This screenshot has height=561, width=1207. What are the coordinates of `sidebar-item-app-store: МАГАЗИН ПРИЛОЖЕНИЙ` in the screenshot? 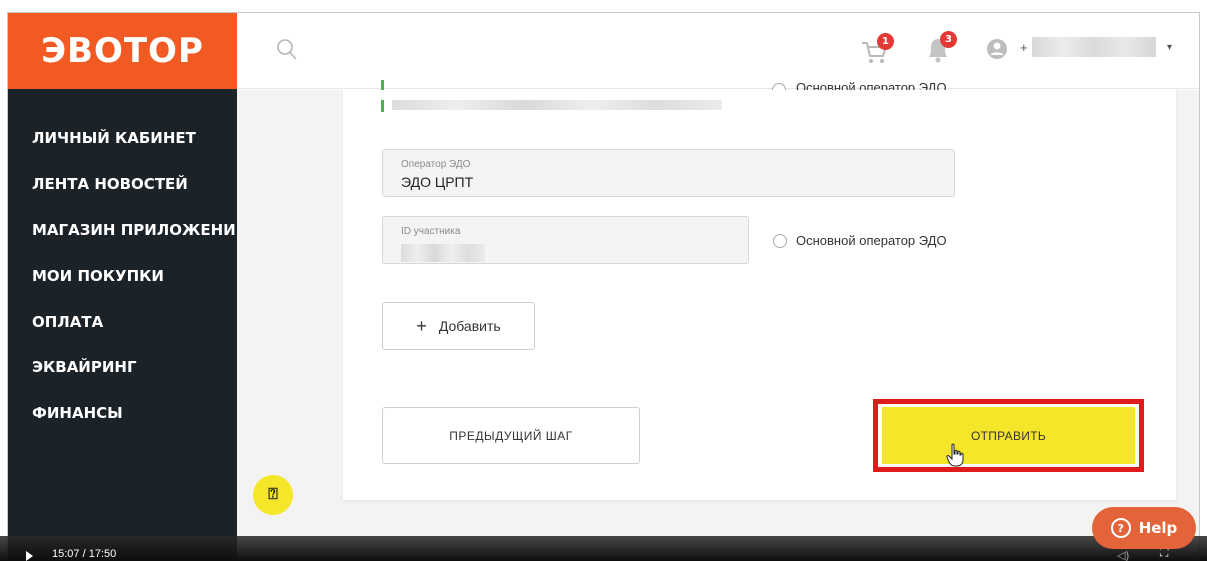 It's located at (140, 230).